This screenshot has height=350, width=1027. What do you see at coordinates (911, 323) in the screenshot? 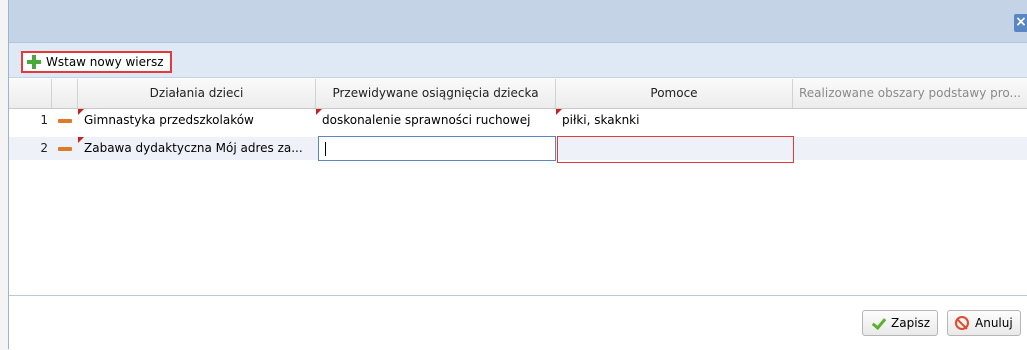
I see `save-label: Zapisz` at bounding box center [911, 323].